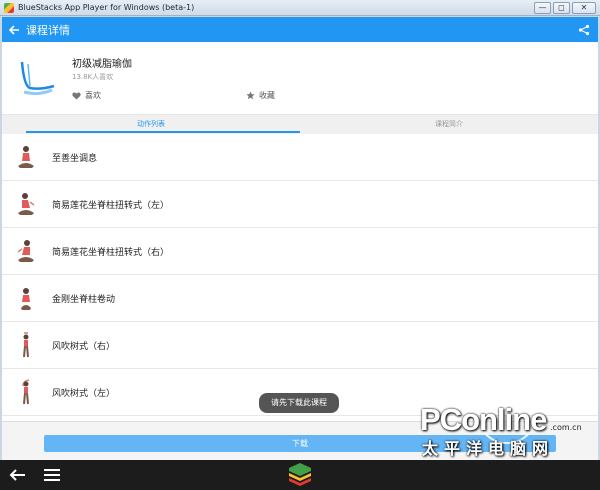  What do you see at coordinates (483, 419) in the screenshot?
I see `watermark-brand: PConline` at bounding box center [483, 419].